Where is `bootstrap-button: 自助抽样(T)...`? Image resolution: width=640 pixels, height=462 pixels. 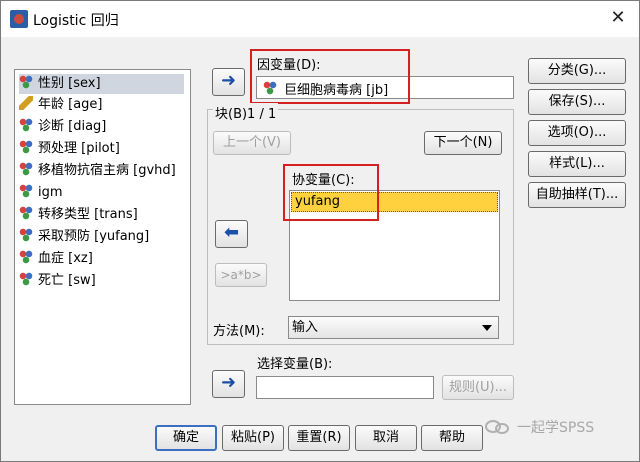 bootstrap-button: 自助抽样(T)... is located at coordinates (577, 195).